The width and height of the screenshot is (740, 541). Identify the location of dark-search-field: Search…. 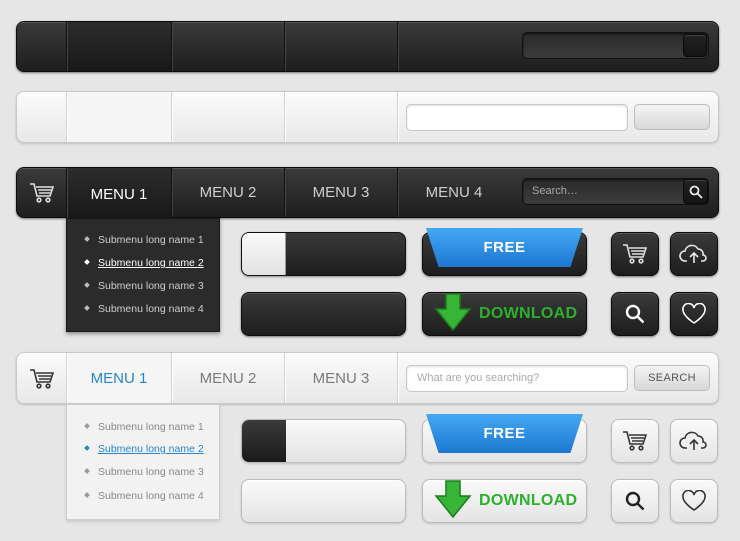
(615, 191).